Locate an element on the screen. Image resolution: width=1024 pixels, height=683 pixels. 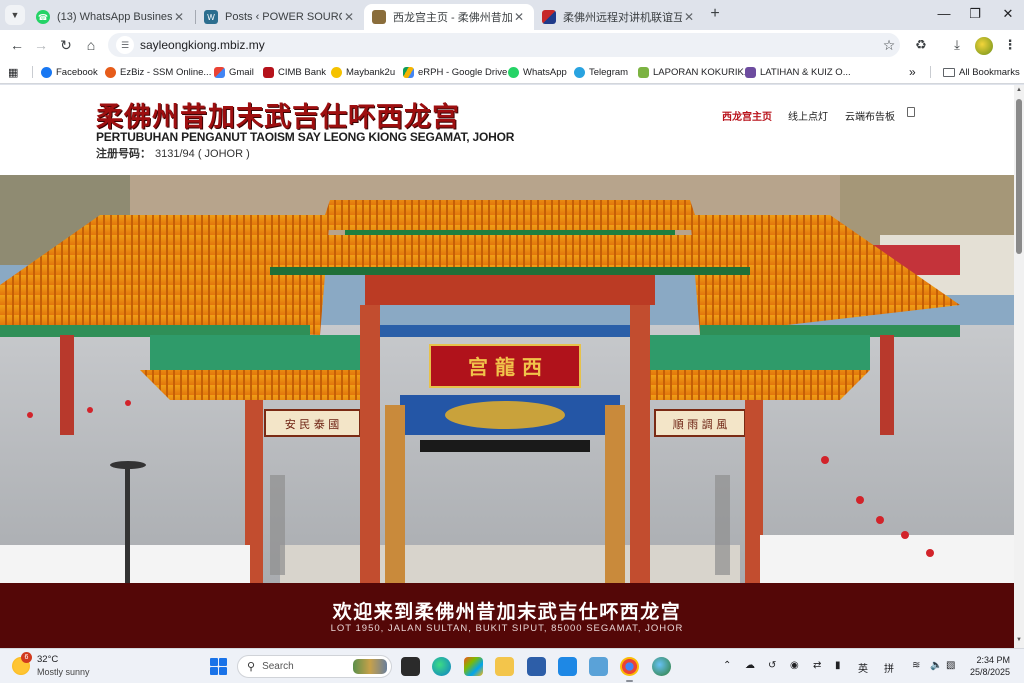
page-scrollbar: ▲ ▼ is located at coordinates (1019, 366).